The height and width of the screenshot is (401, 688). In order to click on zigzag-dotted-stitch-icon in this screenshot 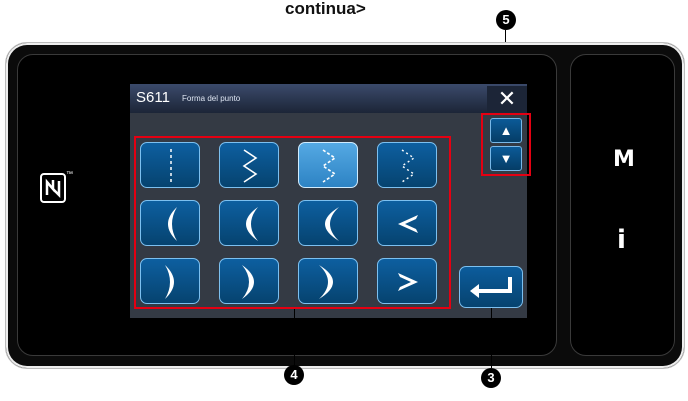, I will do `click(329, 166)`.